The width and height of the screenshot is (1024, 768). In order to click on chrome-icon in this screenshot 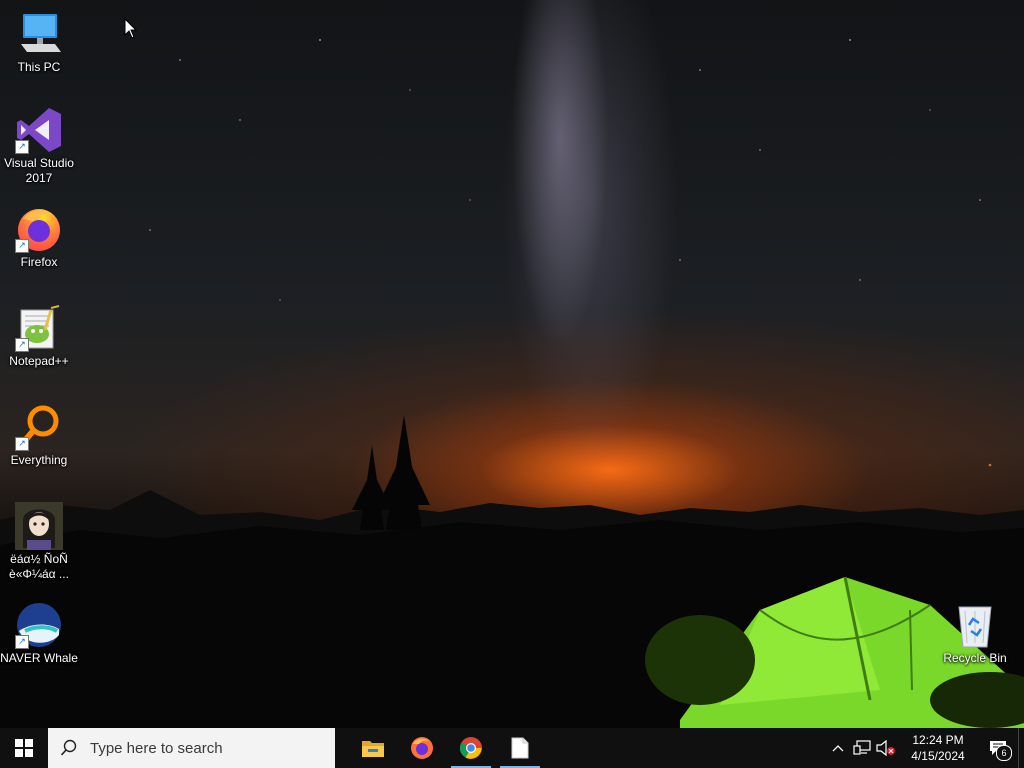, I will do `click(471, 748)`.